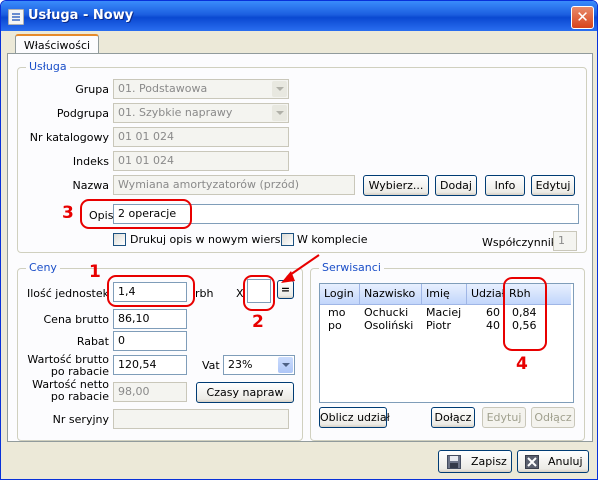 This screenshot has width=598, height=480. Describe the element at coordinates (95, 272) in the screenshot. I see `annotation-number-1: 1` at that location.